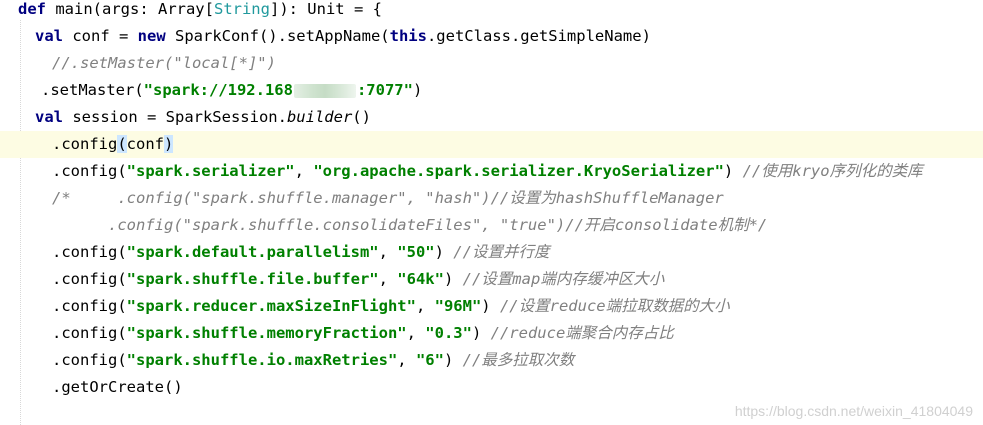 Image resolution: width=983 pixels, height=425 pixels. I want to click on config-key: "spark.default.parallelism", so click(252, 252).